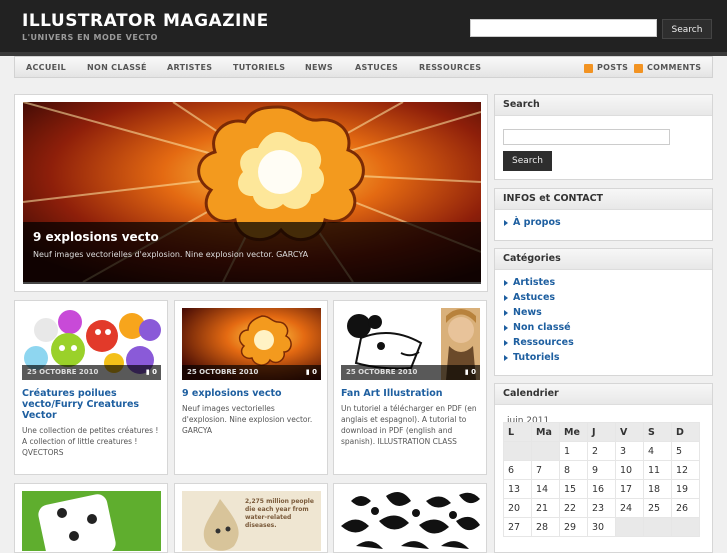 The height and width of the screenshot is (553, 727). I want to click on calendar-day: 11, so click(657, 470).